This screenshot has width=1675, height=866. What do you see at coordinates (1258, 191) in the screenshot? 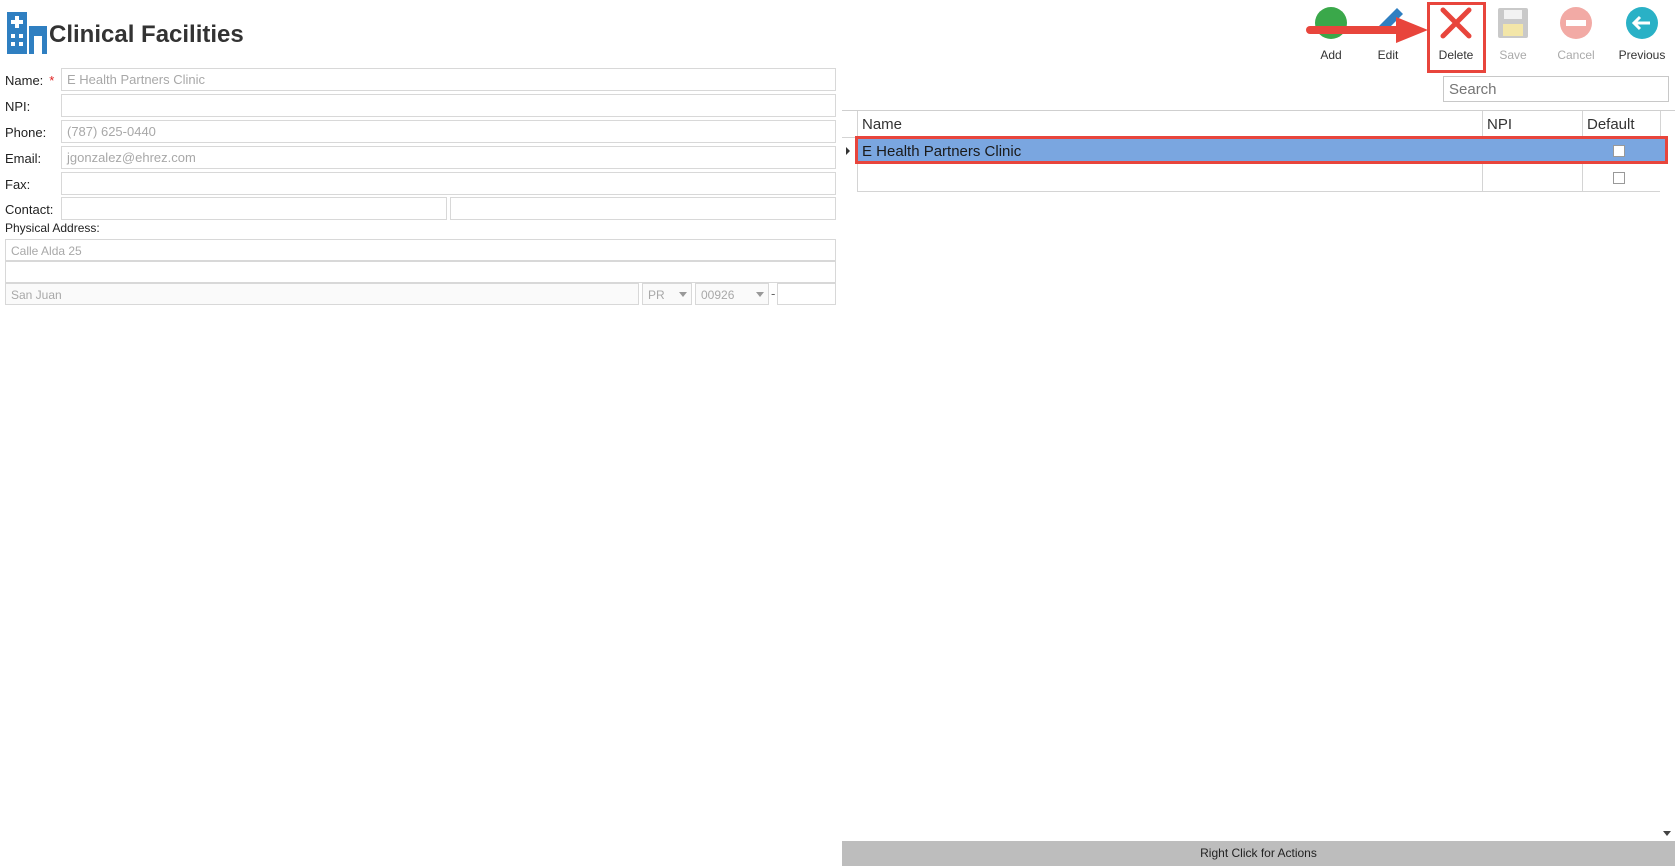
I see `grid-row-bottom` at bounding box center [1258, 191].